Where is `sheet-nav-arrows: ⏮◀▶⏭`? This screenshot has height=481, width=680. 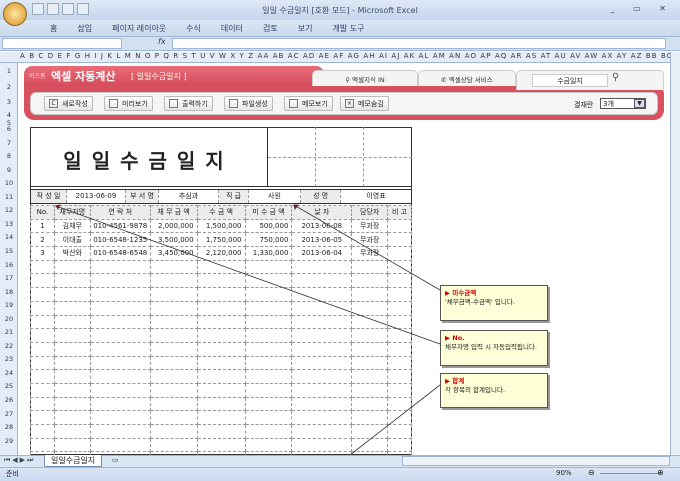 sheet-nav-arrows: ⏮◀▶⏭ is located at coordinates (19, 460).